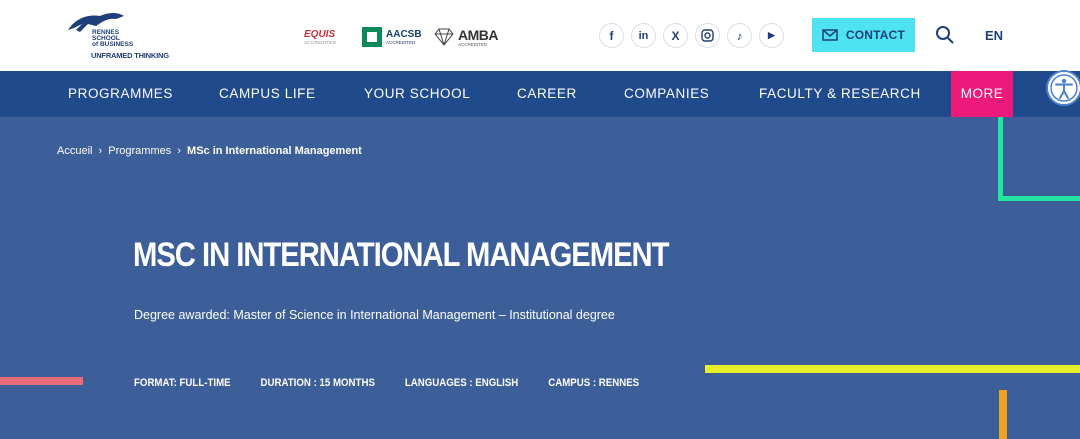 Image resolution: width=1080 pixels, height=439 pixels. Describe the element at coordinates (1003, 414) in the screenshot. I see `decorative-orange-line` at that location.